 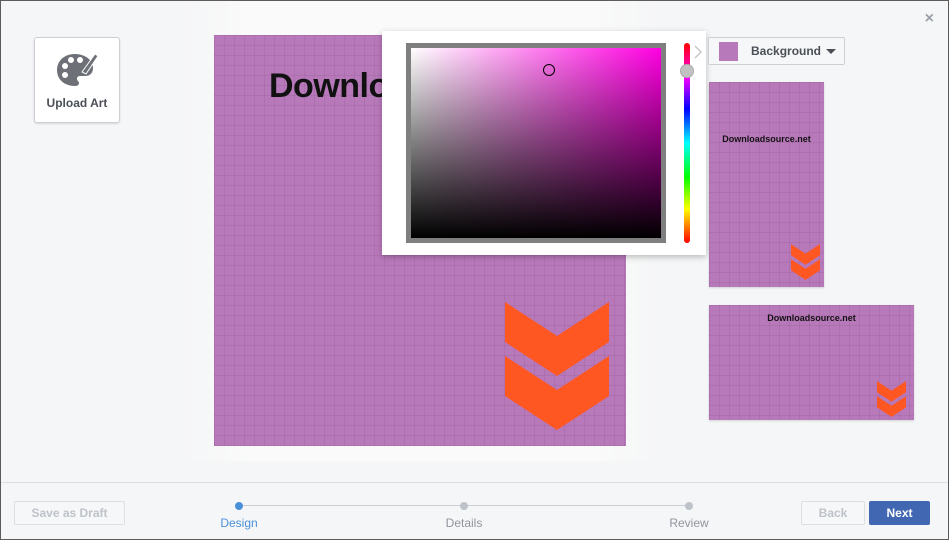 What do you see at coordinates (766, 139) in the screenshot?
I see `preview-vertical-title: Downloadsource.net` at bounding box center [766, 139].